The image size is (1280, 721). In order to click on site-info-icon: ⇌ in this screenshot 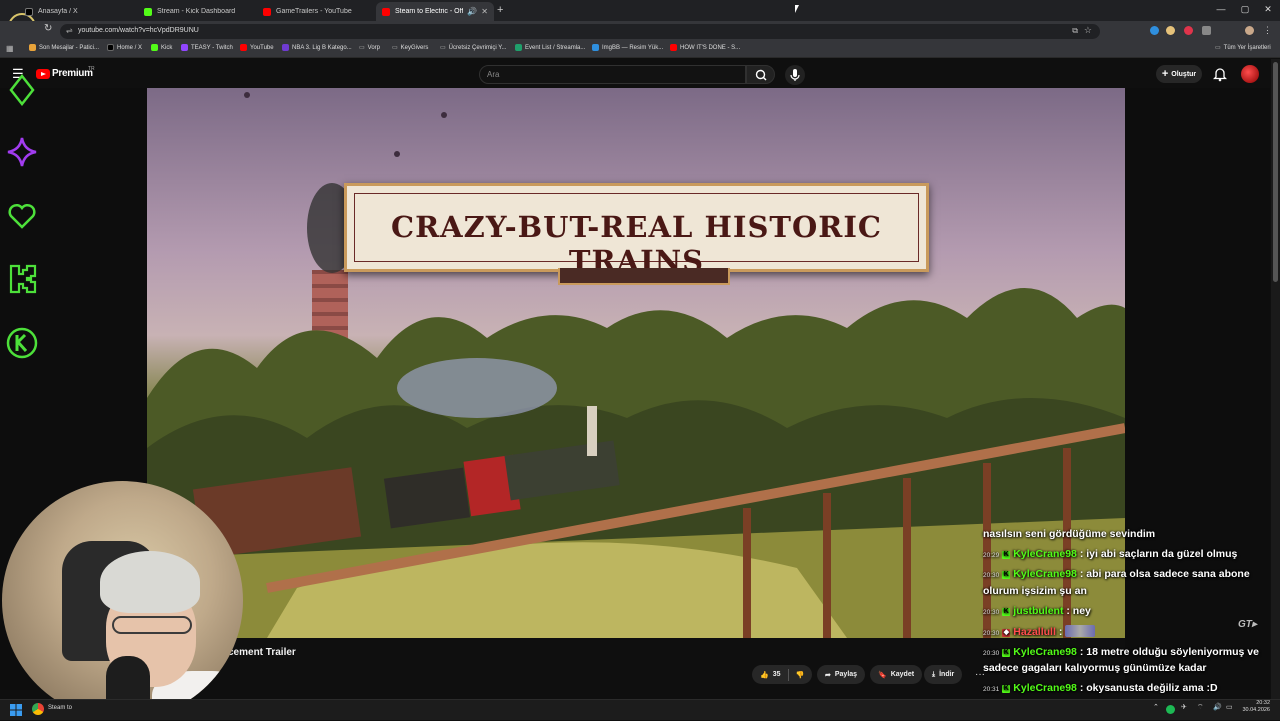, I will do `click(69, 30)`.